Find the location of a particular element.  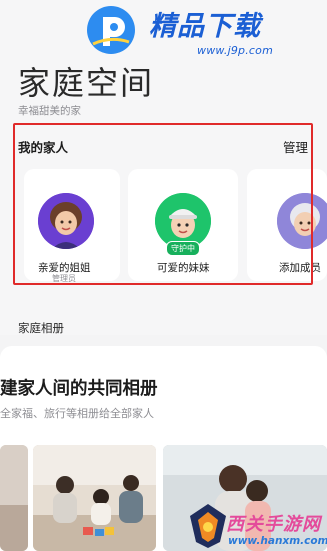

family-album-section-label: 家庭相册 is located at coordinates (41, 328).